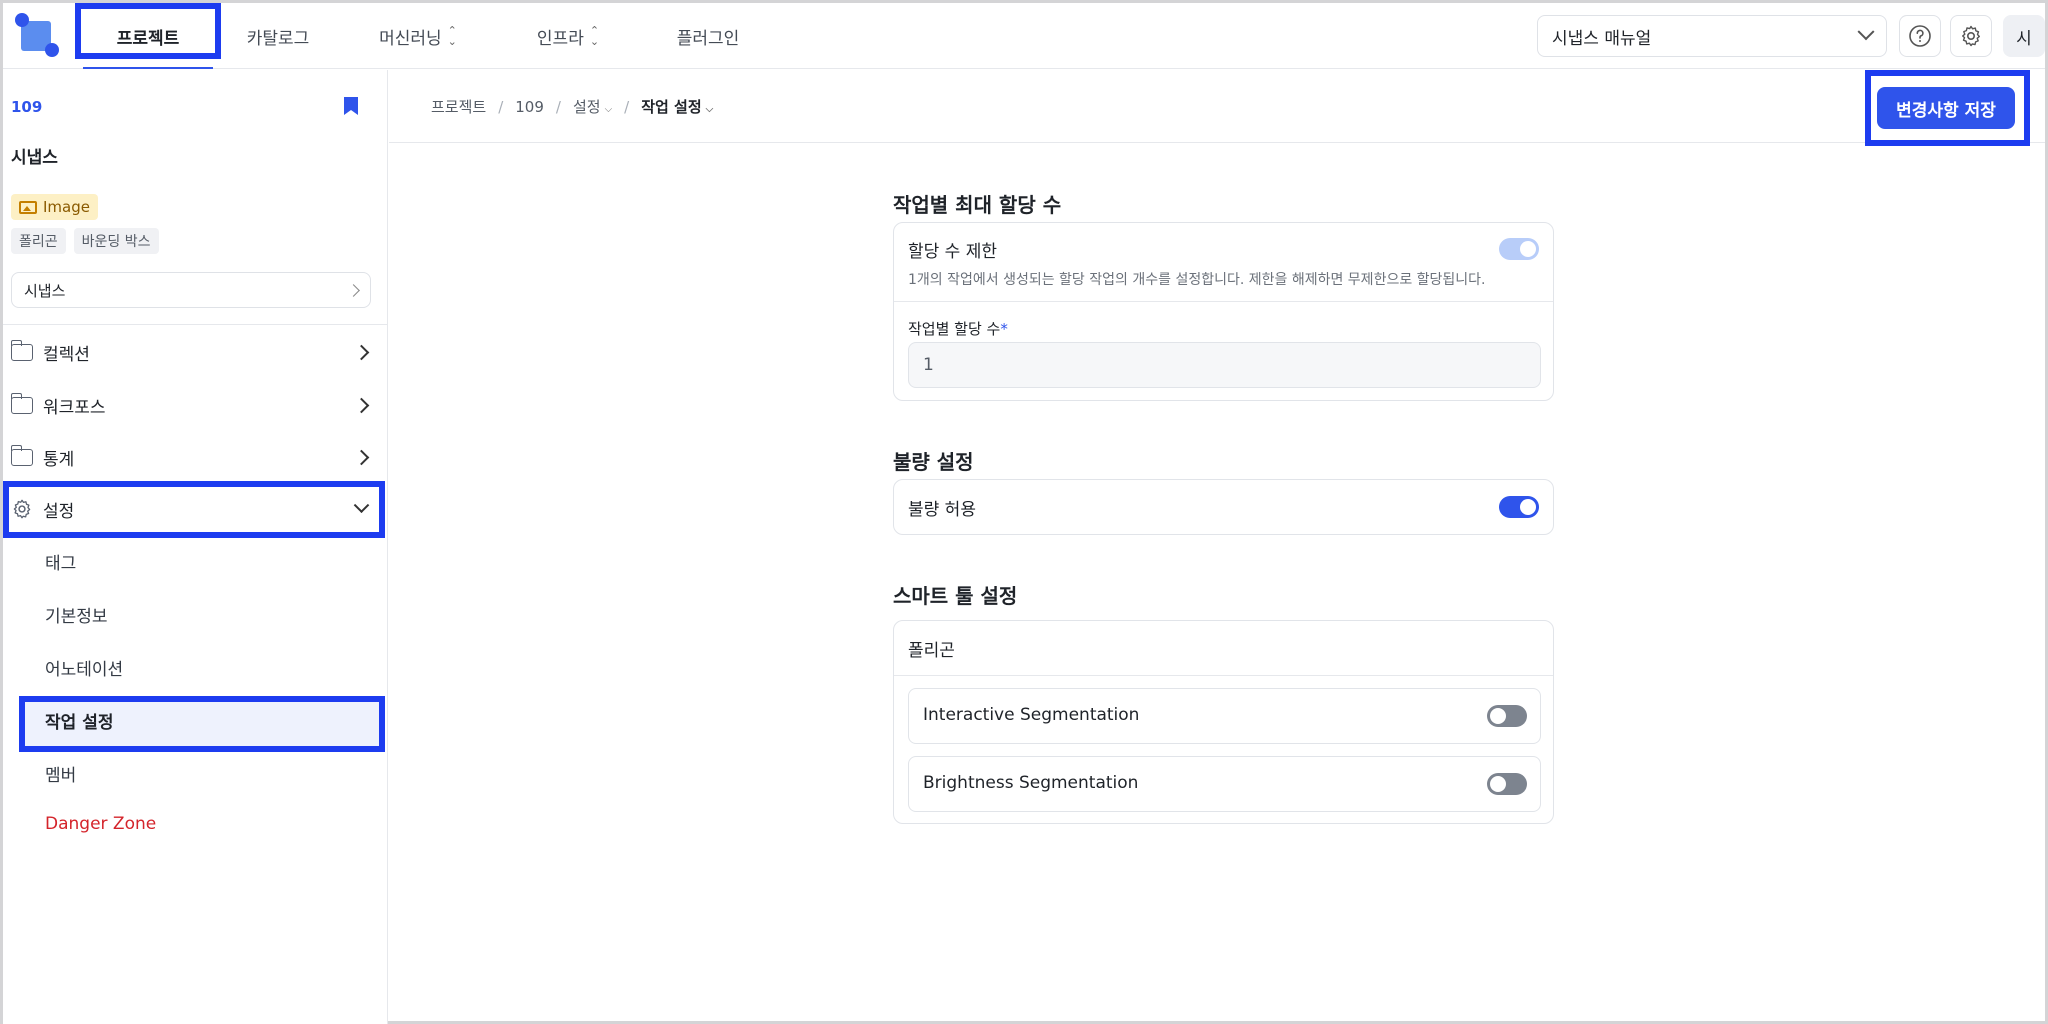 Image resolution: width=2048 pixels, height=1024 pixels. I want to click on help-icon, so click(1920, 36).